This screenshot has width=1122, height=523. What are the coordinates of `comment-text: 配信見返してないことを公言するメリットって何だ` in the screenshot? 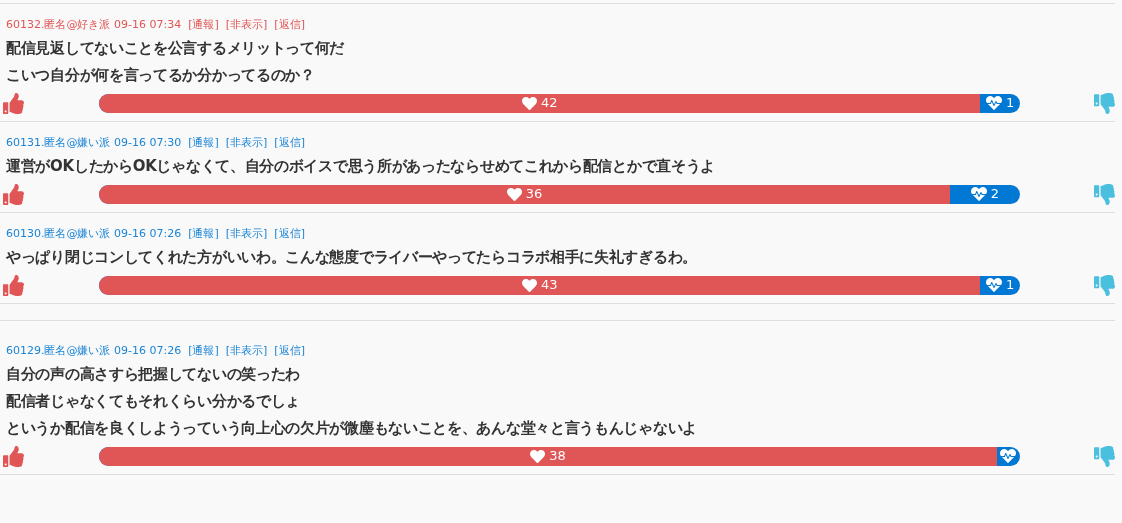 It's located at (176, 48).